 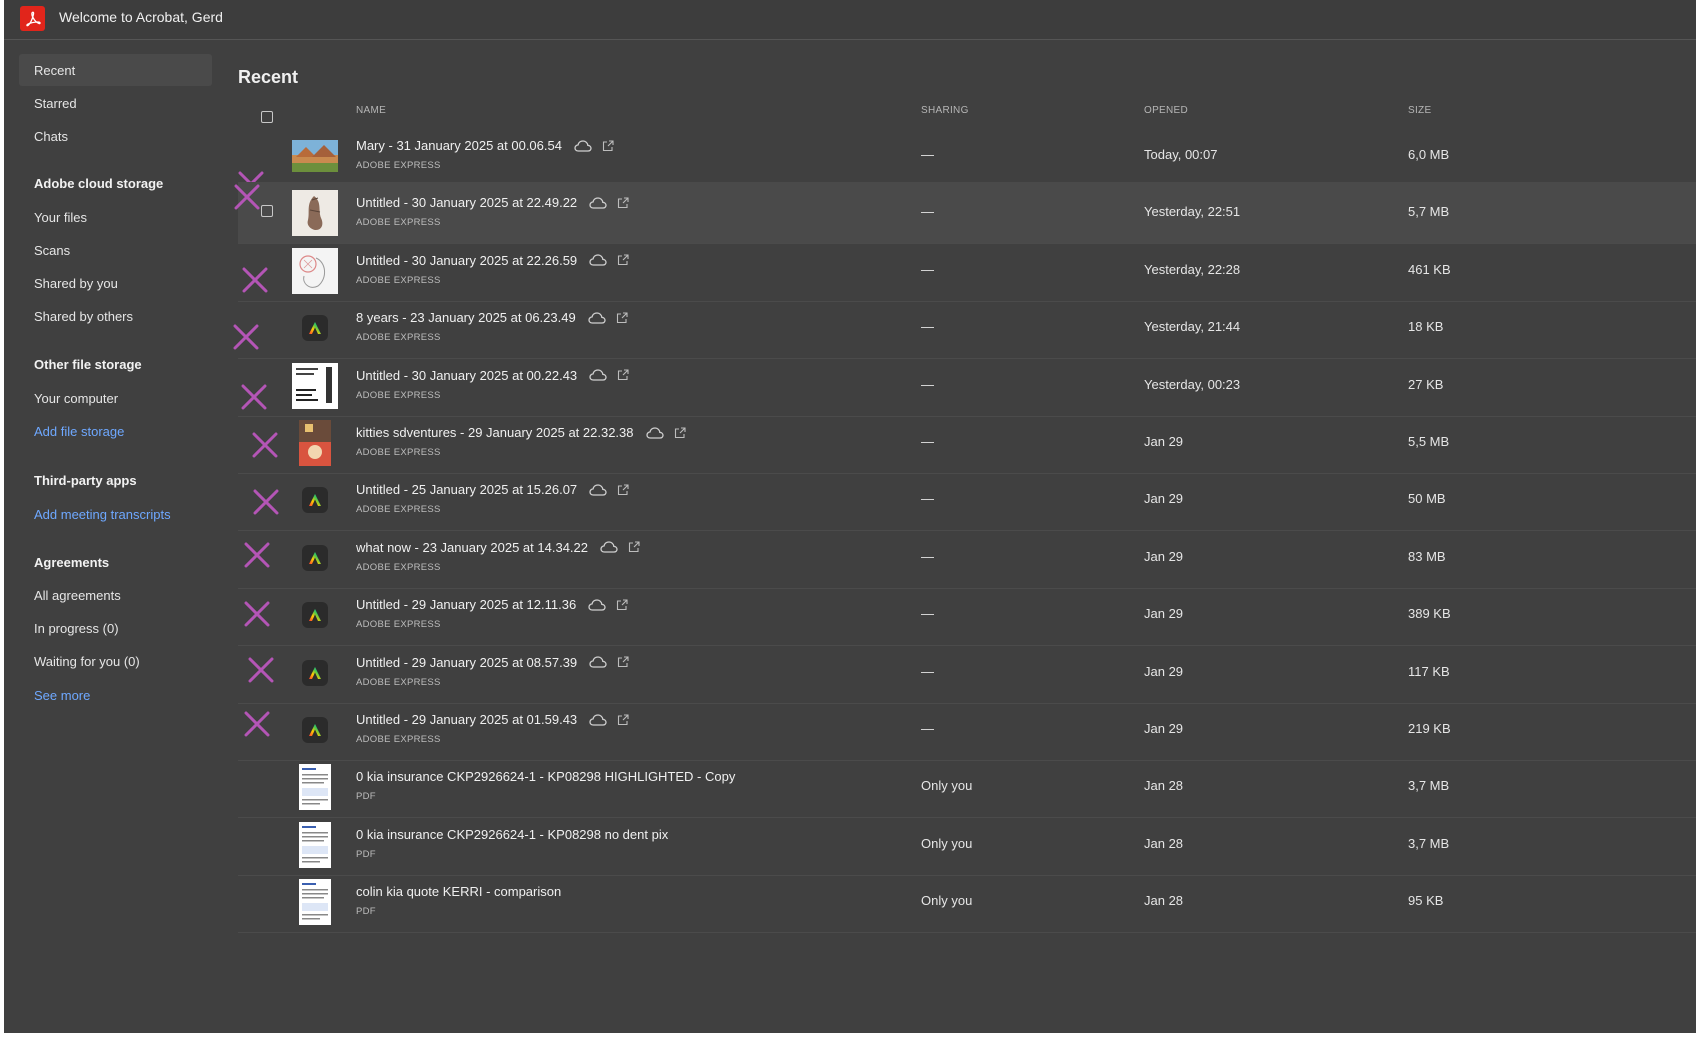 I want to click on sidebar-item-shared-by-you: Shared by you, so click(x=115, y=283).